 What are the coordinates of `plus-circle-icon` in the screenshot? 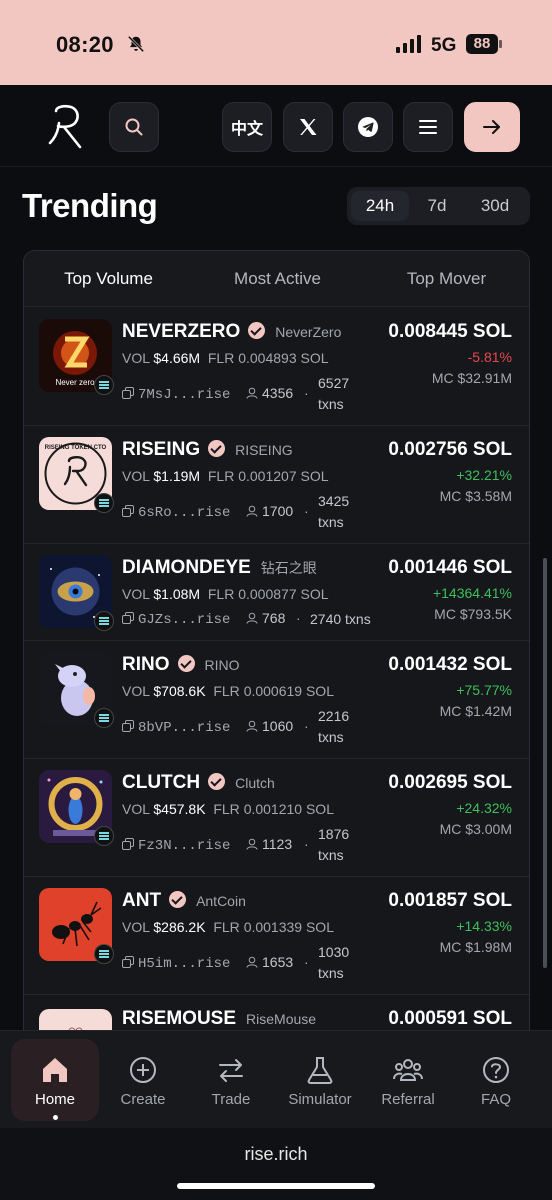 It's located at (143, 1070).